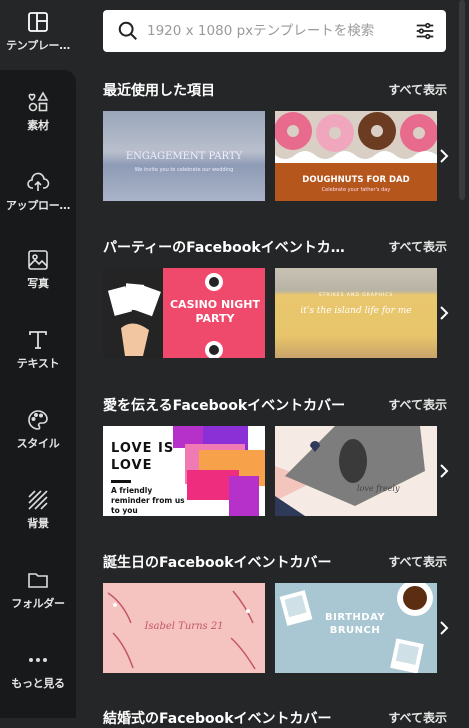 The image size is (469, 728). I want to click on thumbnail-subtitle: STRIKES AND GRAPHICS, so click(356, 295).